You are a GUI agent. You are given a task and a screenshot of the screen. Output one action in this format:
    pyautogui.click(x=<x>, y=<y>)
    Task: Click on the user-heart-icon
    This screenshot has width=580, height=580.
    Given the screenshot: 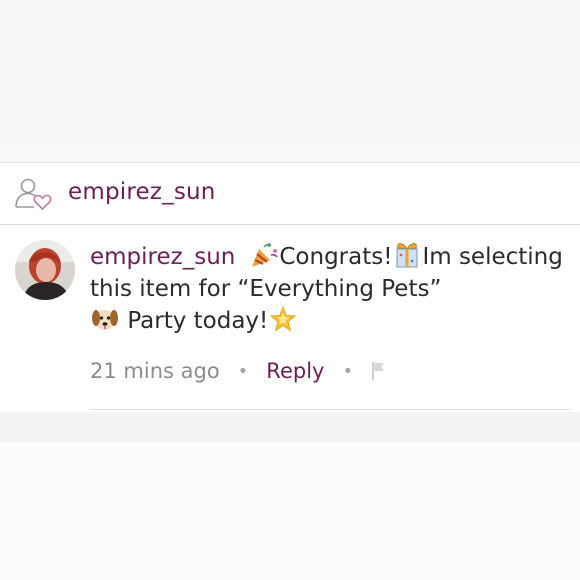 What is the action you would take?
    pyautogui.click(x=33, y=194)
    